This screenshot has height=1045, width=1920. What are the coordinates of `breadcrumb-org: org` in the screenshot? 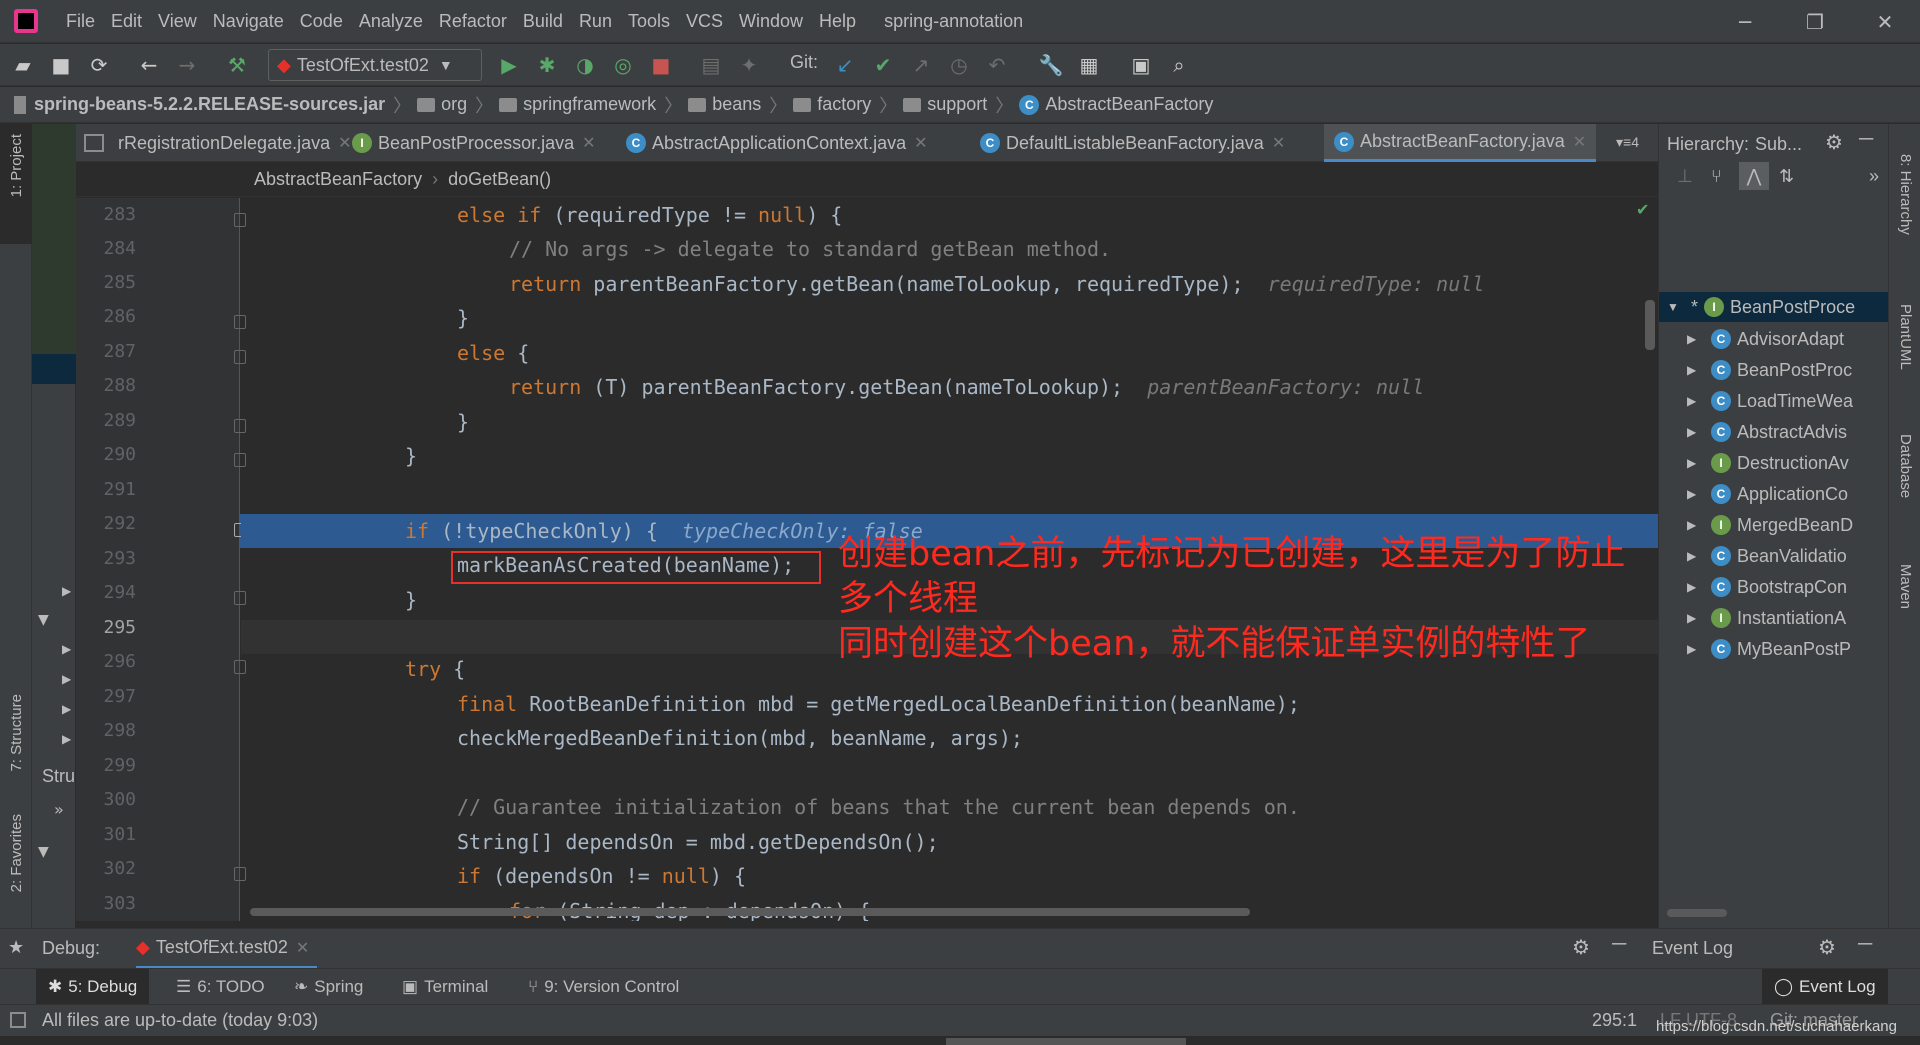 It's located at (442, 104).